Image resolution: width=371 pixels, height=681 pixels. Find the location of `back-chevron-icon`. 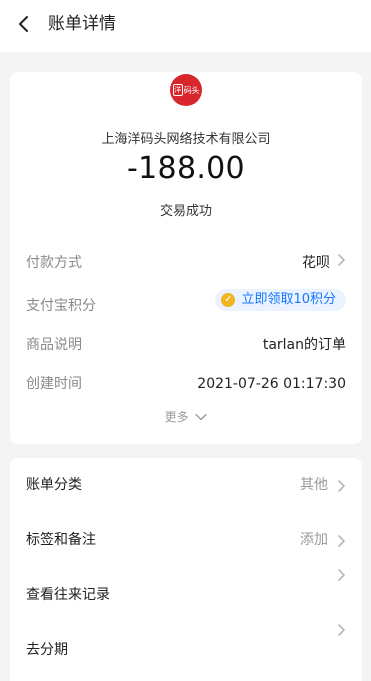

back-chevron-icon is located at coordinates (23, 24).